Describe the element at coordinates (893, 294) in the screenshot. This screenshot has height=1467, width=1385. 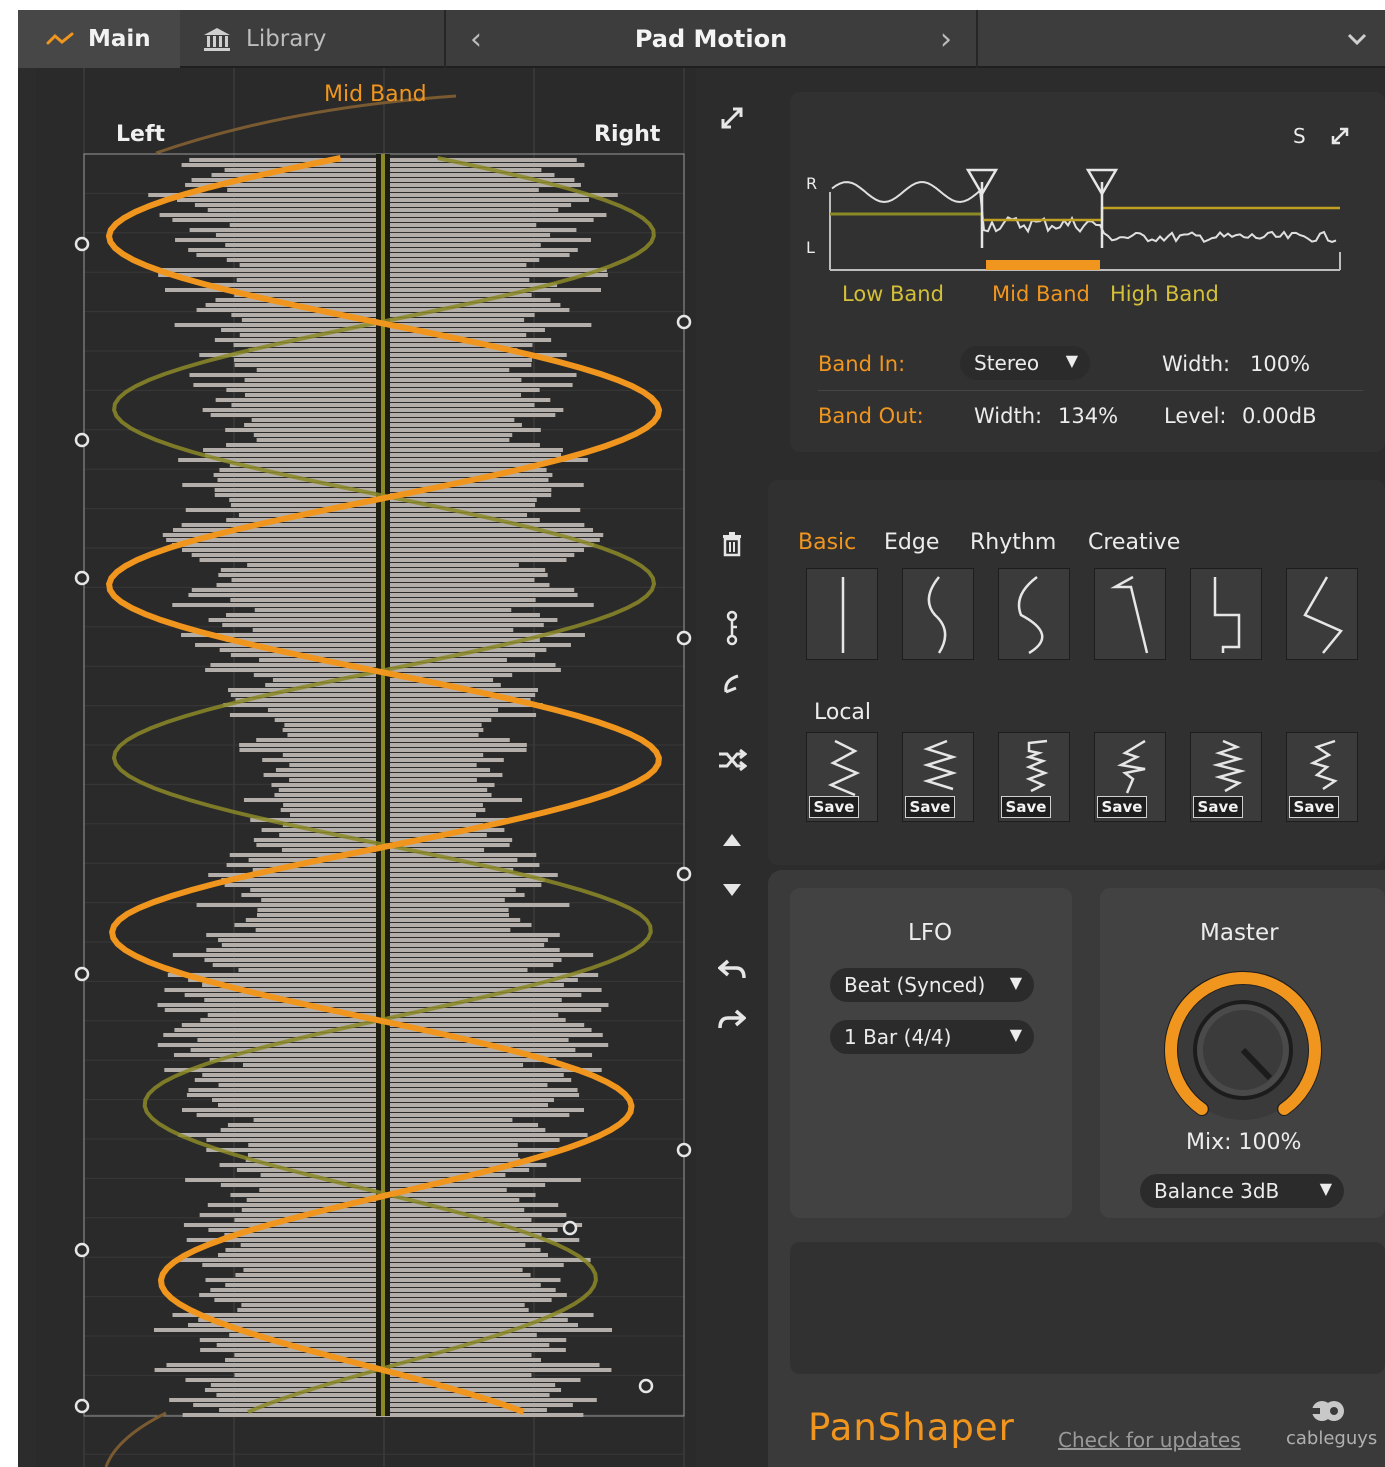
I see `low-band-label: Low Band` at that location.